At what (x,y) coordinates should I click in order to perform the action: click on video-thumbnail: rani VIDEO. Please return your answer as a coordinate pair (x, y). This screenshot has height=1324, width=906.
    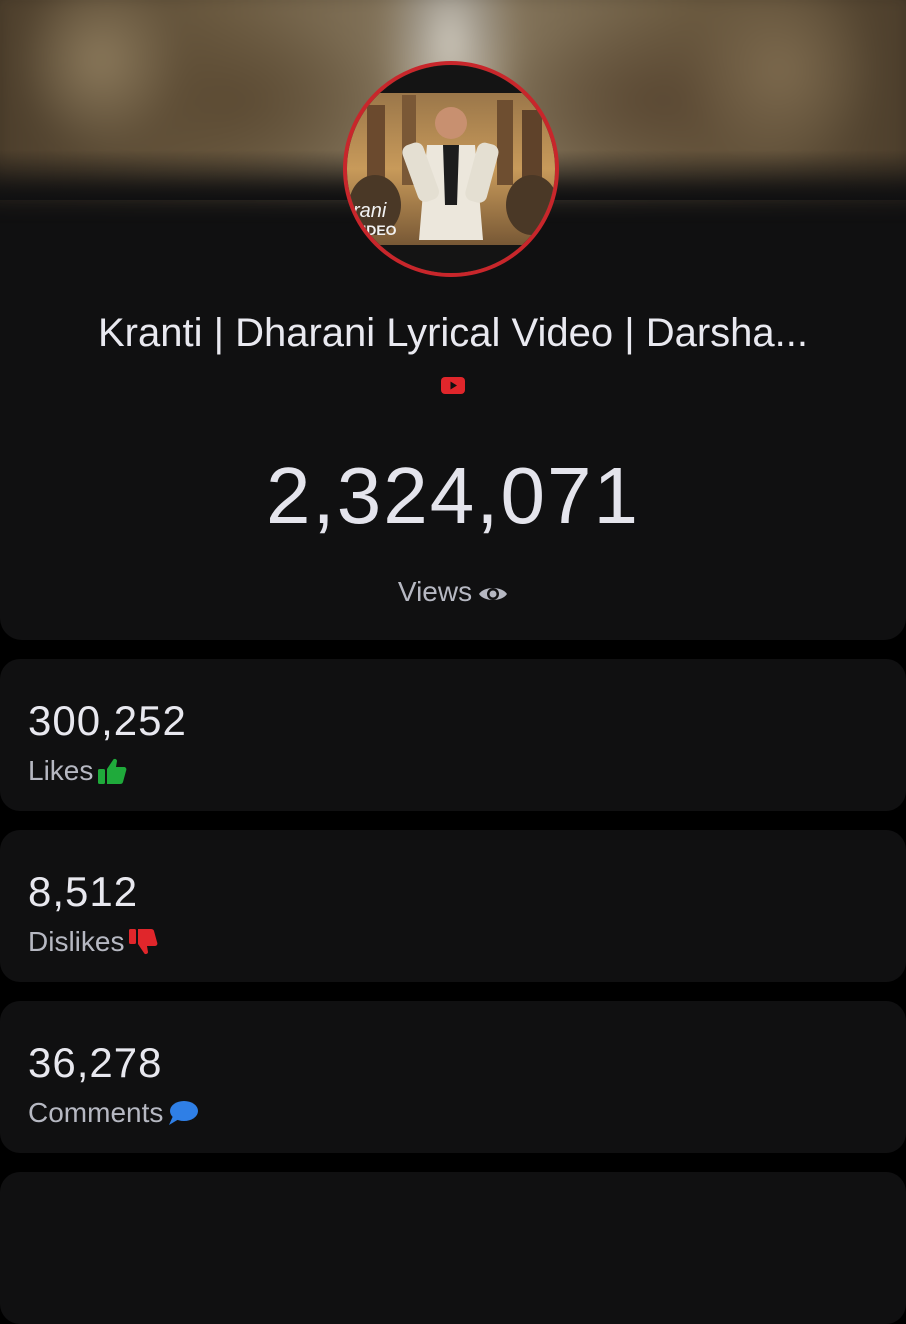
    Looking at the image, I should click on (451, 169).